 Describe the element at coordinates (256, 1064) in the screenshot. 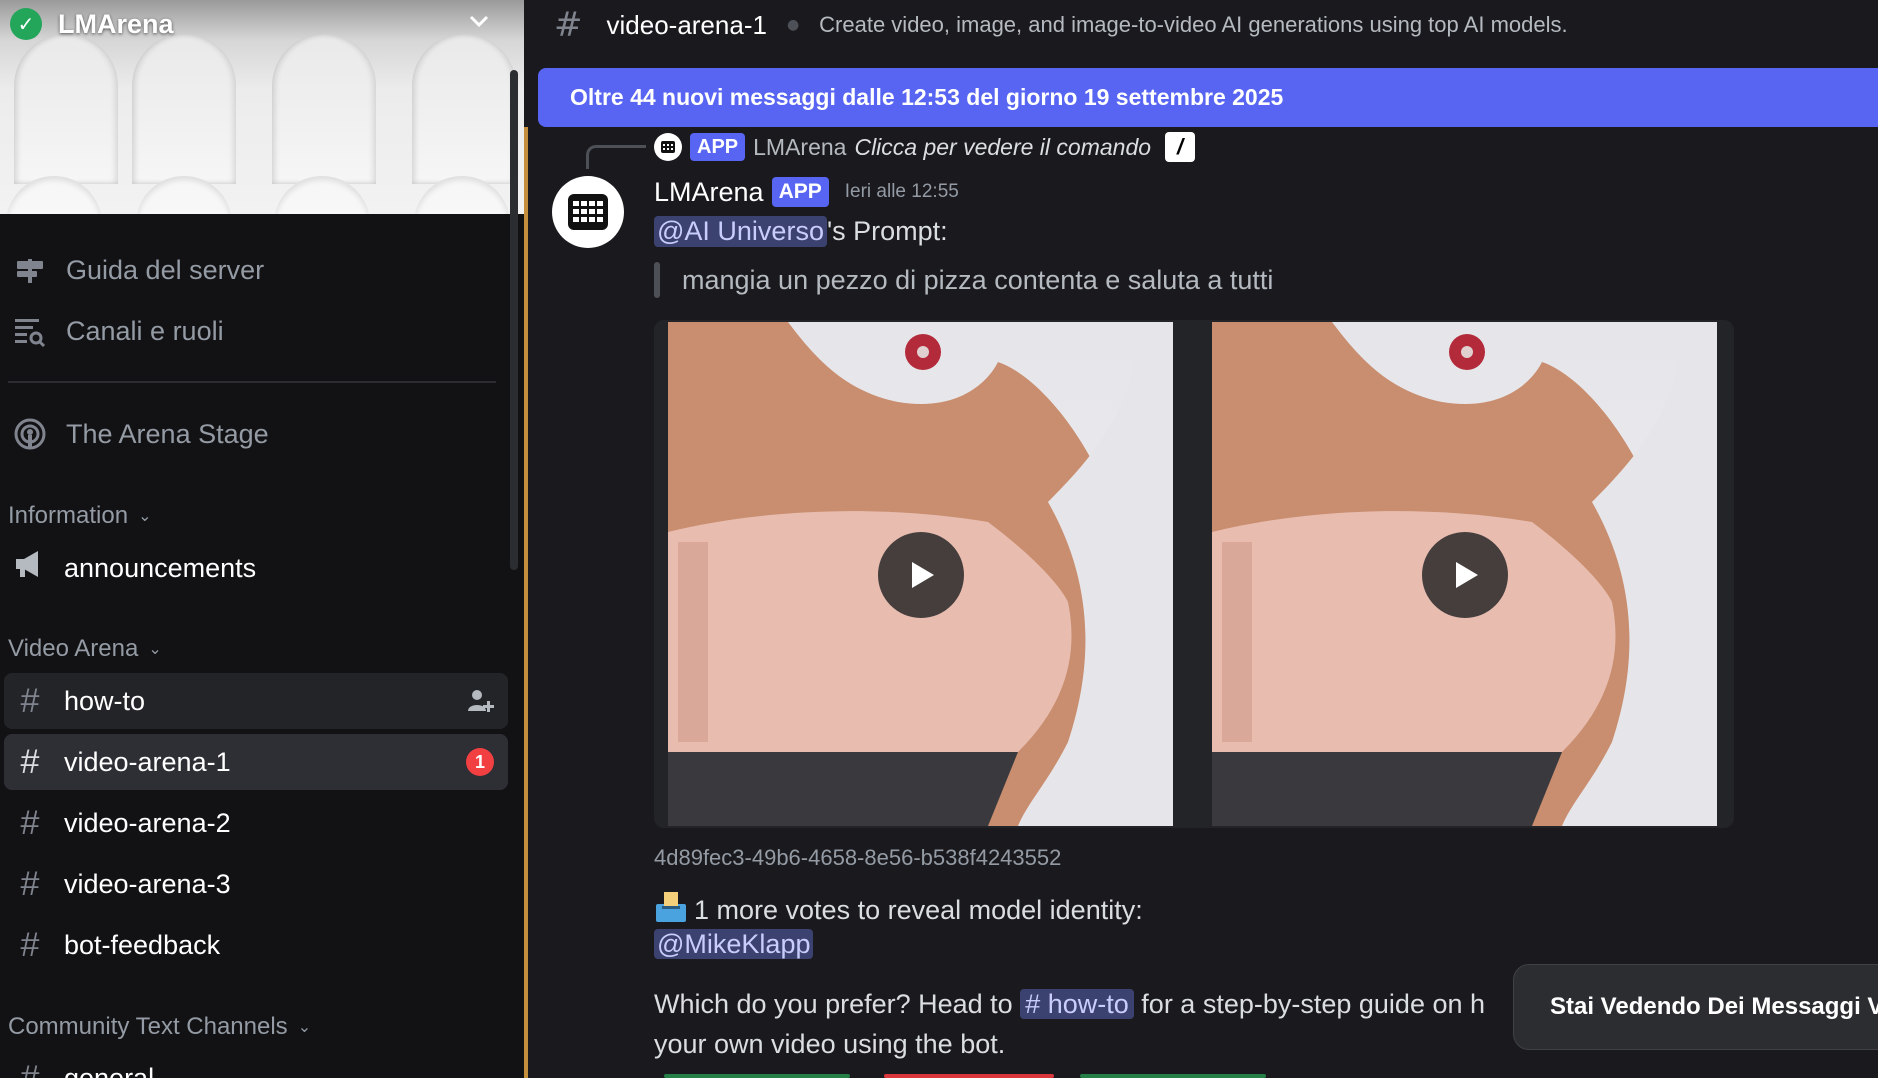

I see `channel-general: # general` at that location.